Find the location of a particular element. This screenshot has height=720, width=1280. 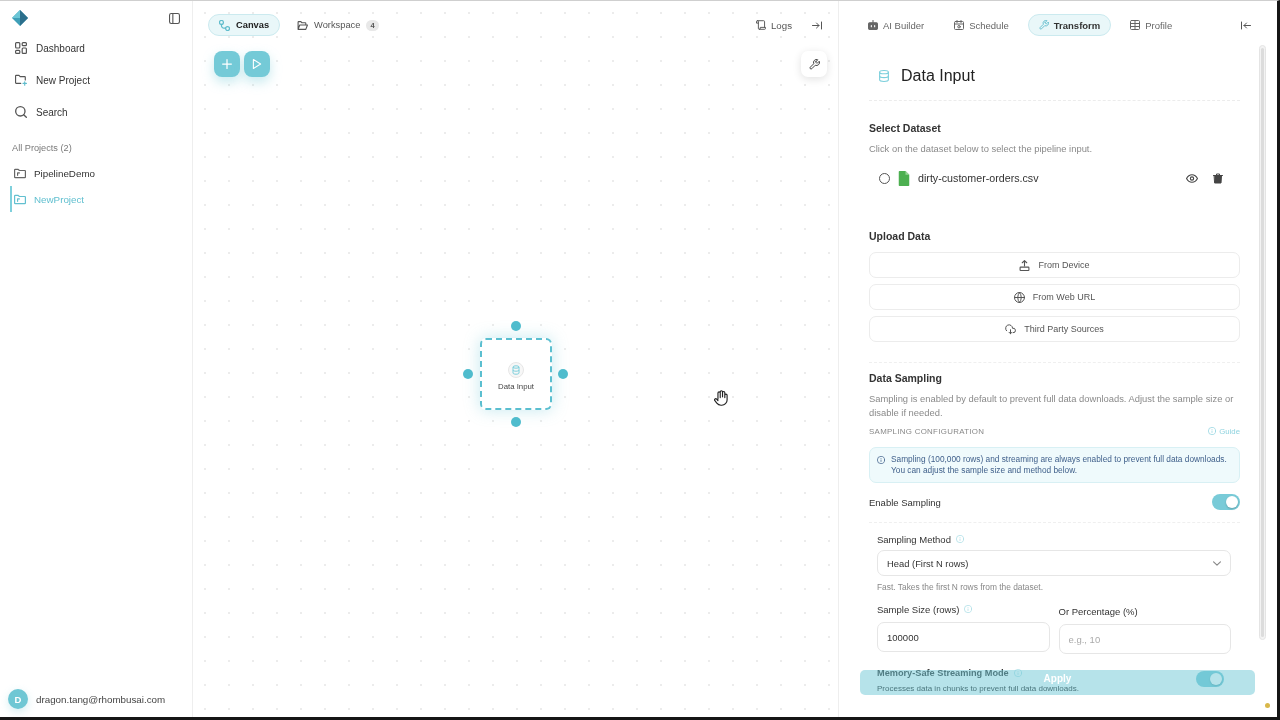

view-tab: Canvas is located at coordinates (244, 25).